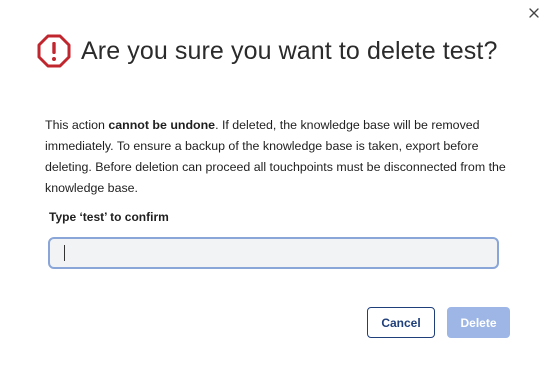 This screenshot has width=549, height=375. Describe the element at coordinates (109, 217) in the screenshot. I see `confirm-label: Type ‘test’ to confirm` at that location.